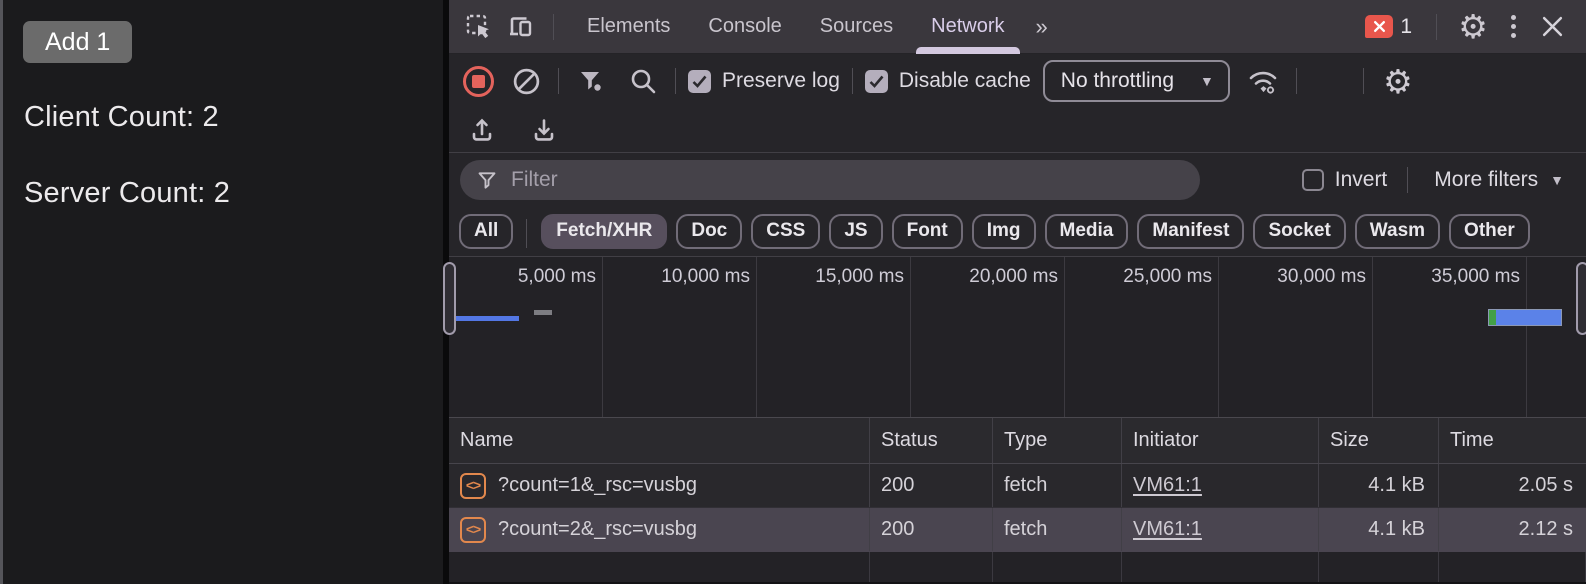 Image resolution: width=1586 pixels, height=584 pixels. I want to click on resource-type-pill: Doc, so click(709, 231).